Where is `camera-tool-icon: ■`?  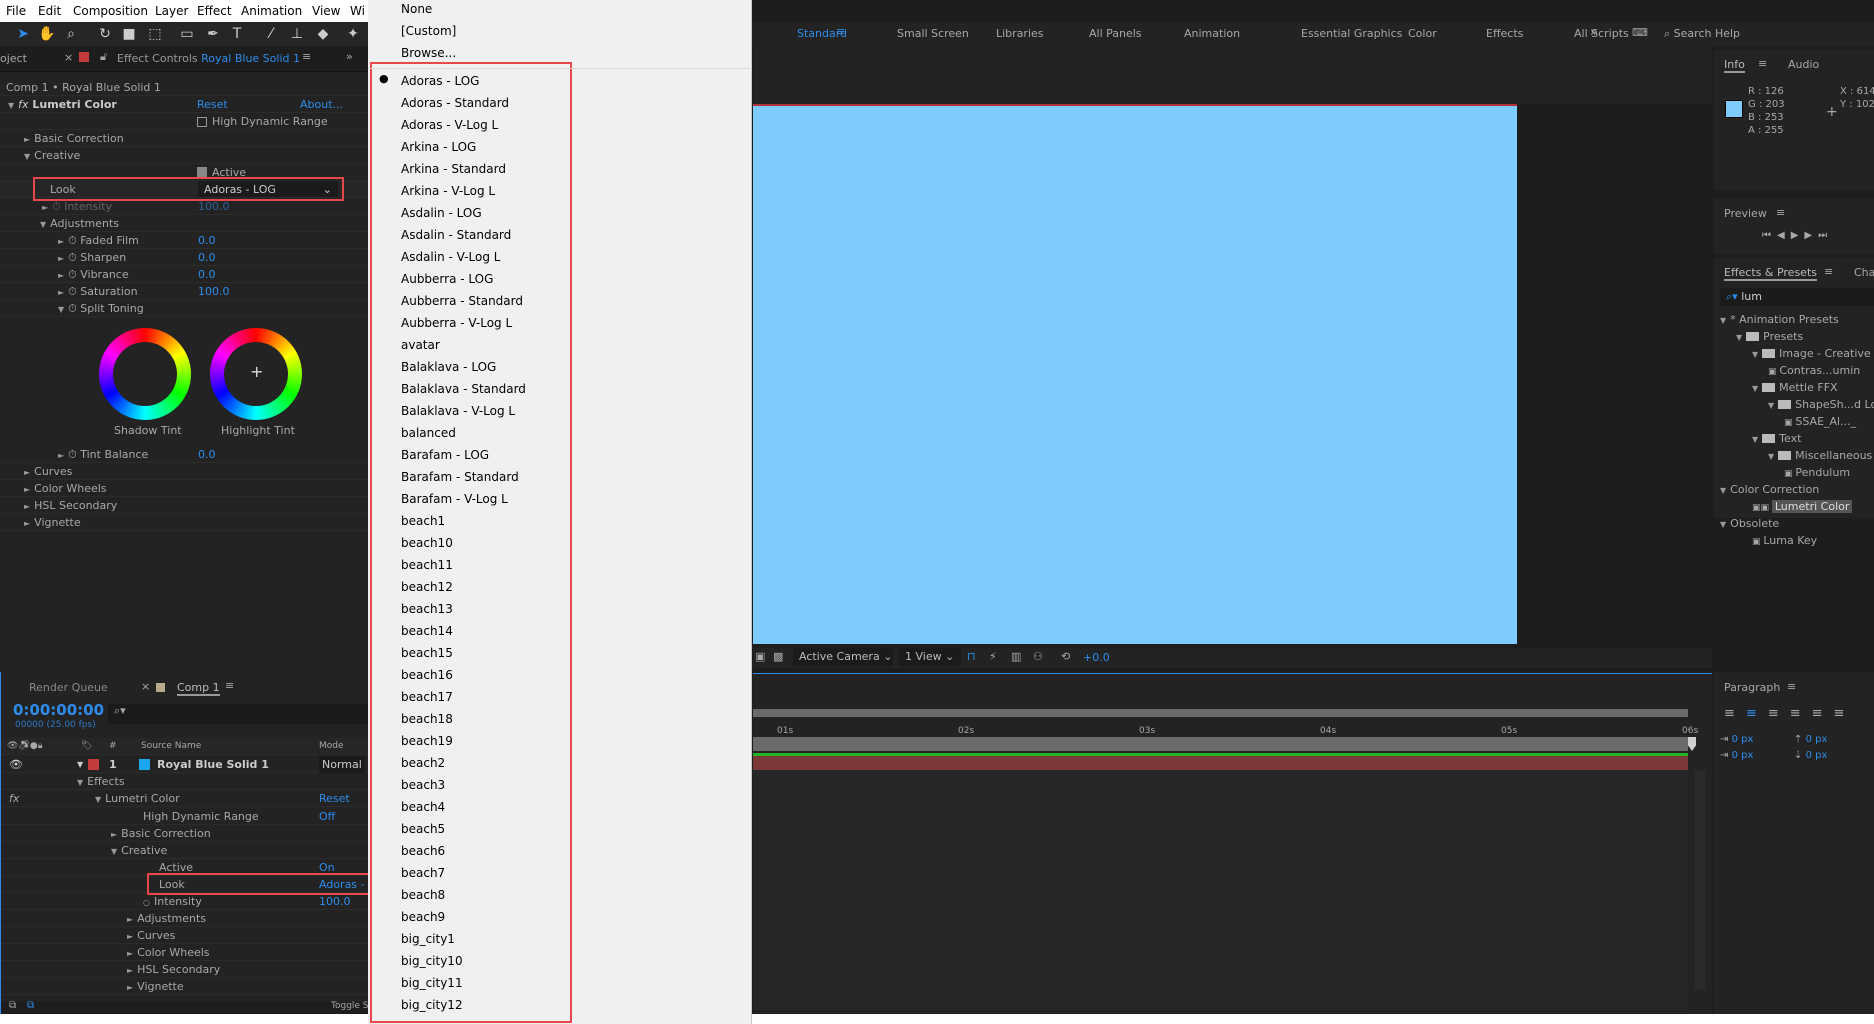
camera-tool-icon: ■ is located at coordinates (129, 34).